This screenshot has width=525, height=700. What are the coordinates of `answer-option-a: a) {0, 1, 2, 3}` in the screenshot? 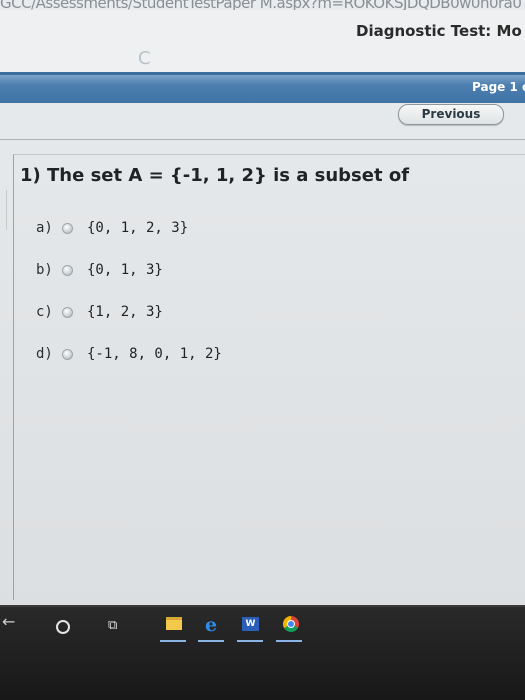 It's located at (112, 228).